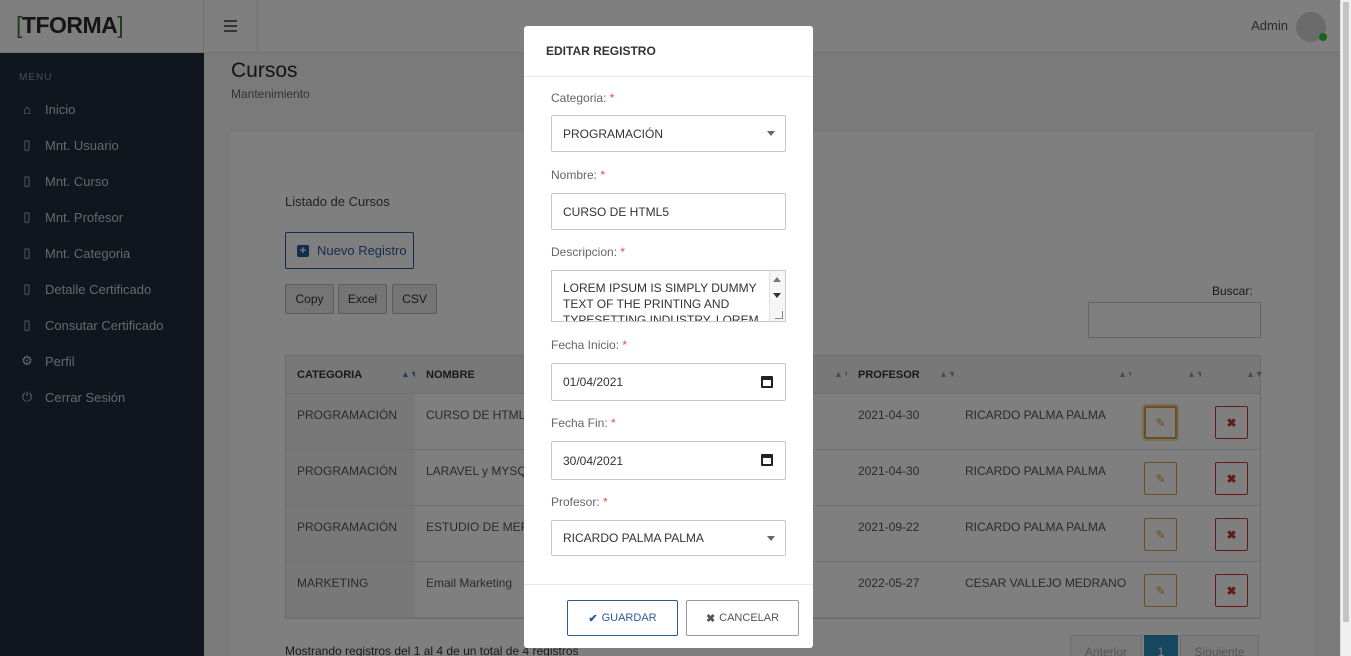 The image size is (1351, 656). I want to click on modal-title: EDITAR REGISTRO, so click(601, 51).